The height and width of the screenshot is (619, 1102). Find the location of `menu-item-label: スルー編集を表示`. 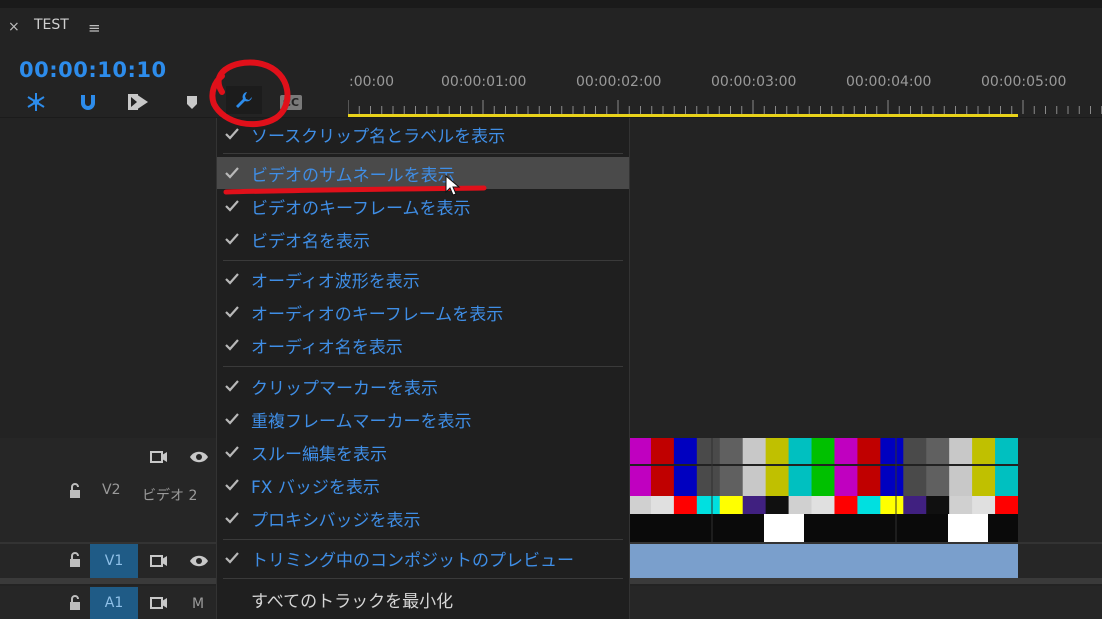

menu-item-label: スルー編集を表示 is located at coordinates (319, 454).